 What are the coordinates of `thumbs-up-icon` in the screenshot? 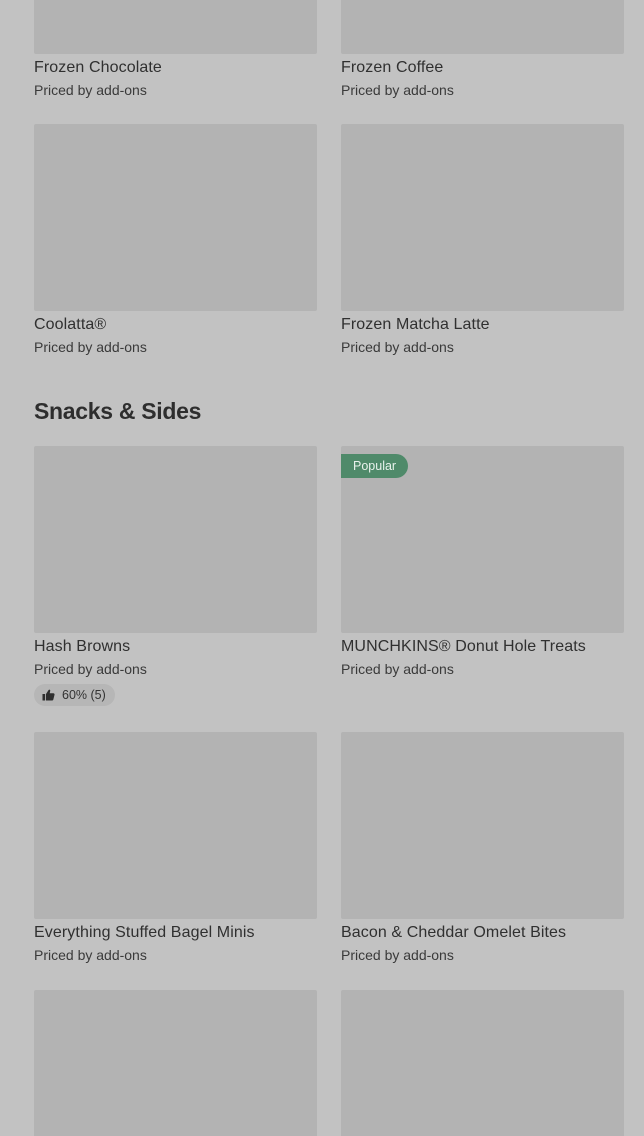 It's located at (48, 695).